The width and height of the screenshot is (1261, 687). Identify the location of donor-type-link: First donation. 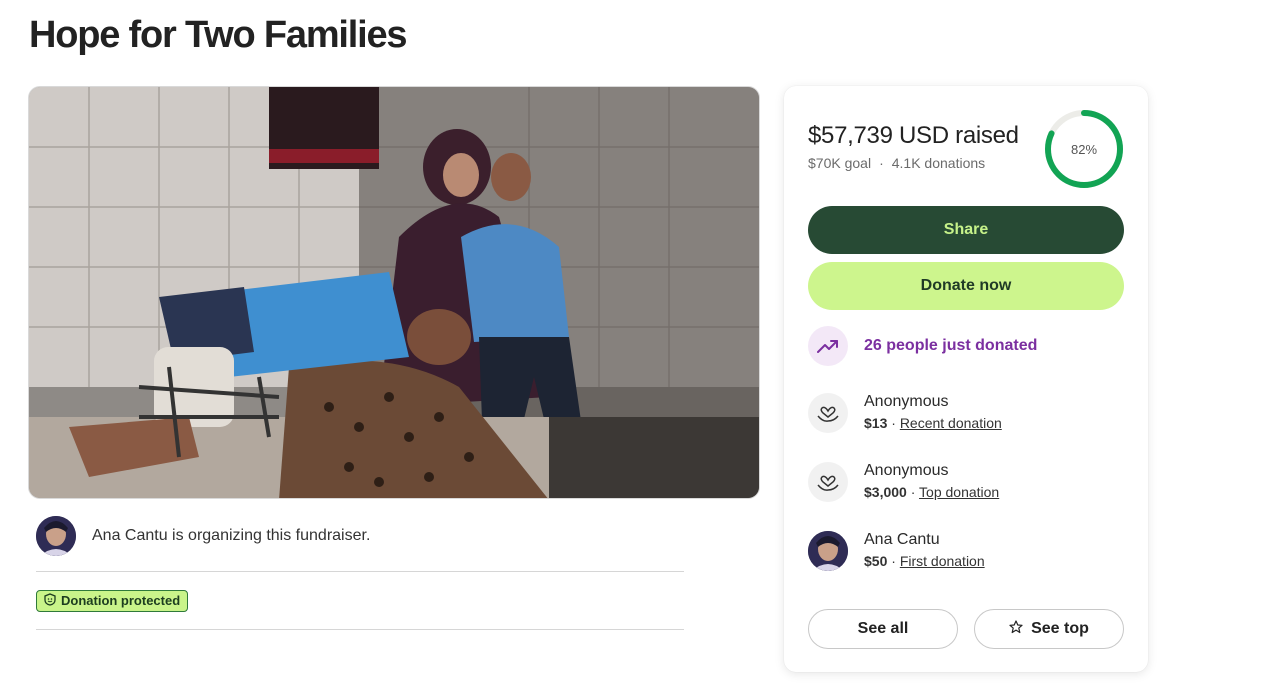
(942, 561).